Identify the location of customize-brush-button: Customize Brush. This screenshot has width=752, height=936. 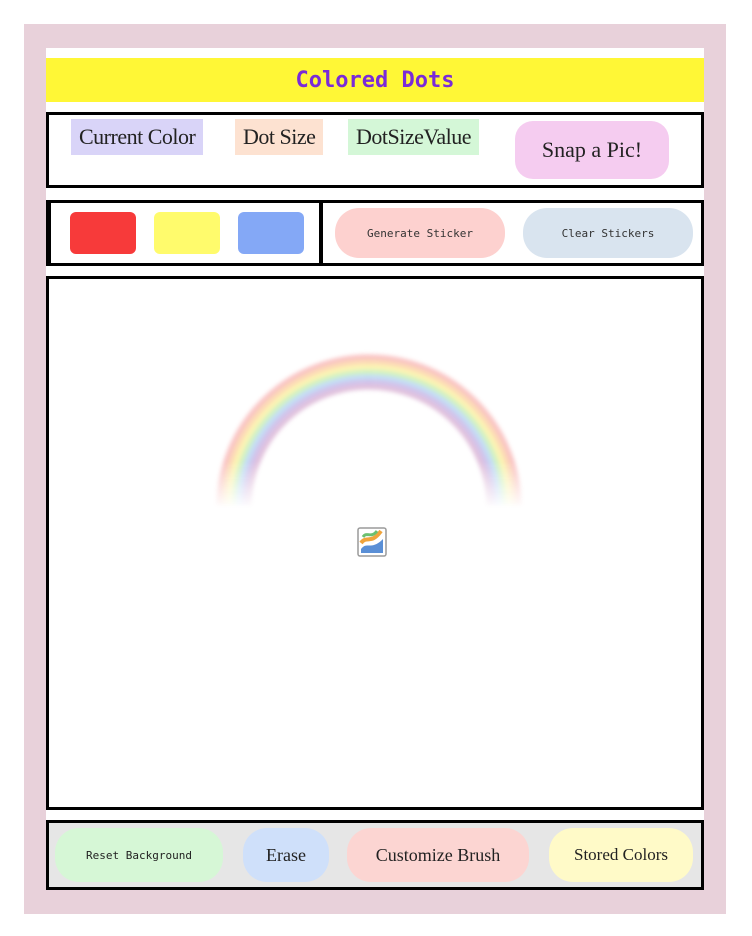
(438, 855).